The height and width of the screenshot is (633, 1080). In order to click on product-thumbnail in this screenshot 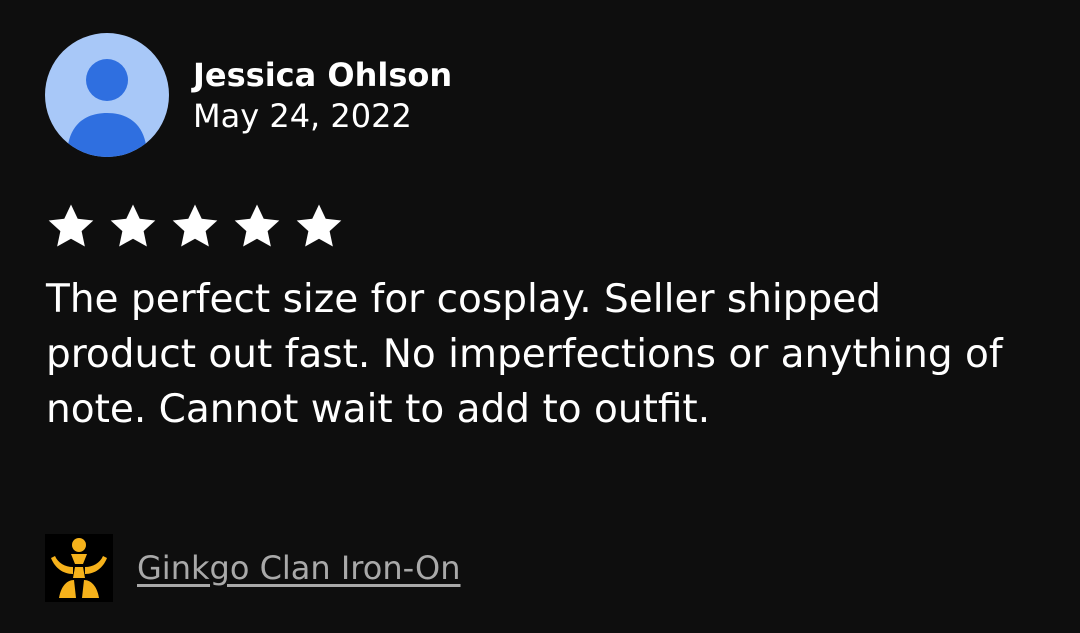, I will do `click(79, 568)`.